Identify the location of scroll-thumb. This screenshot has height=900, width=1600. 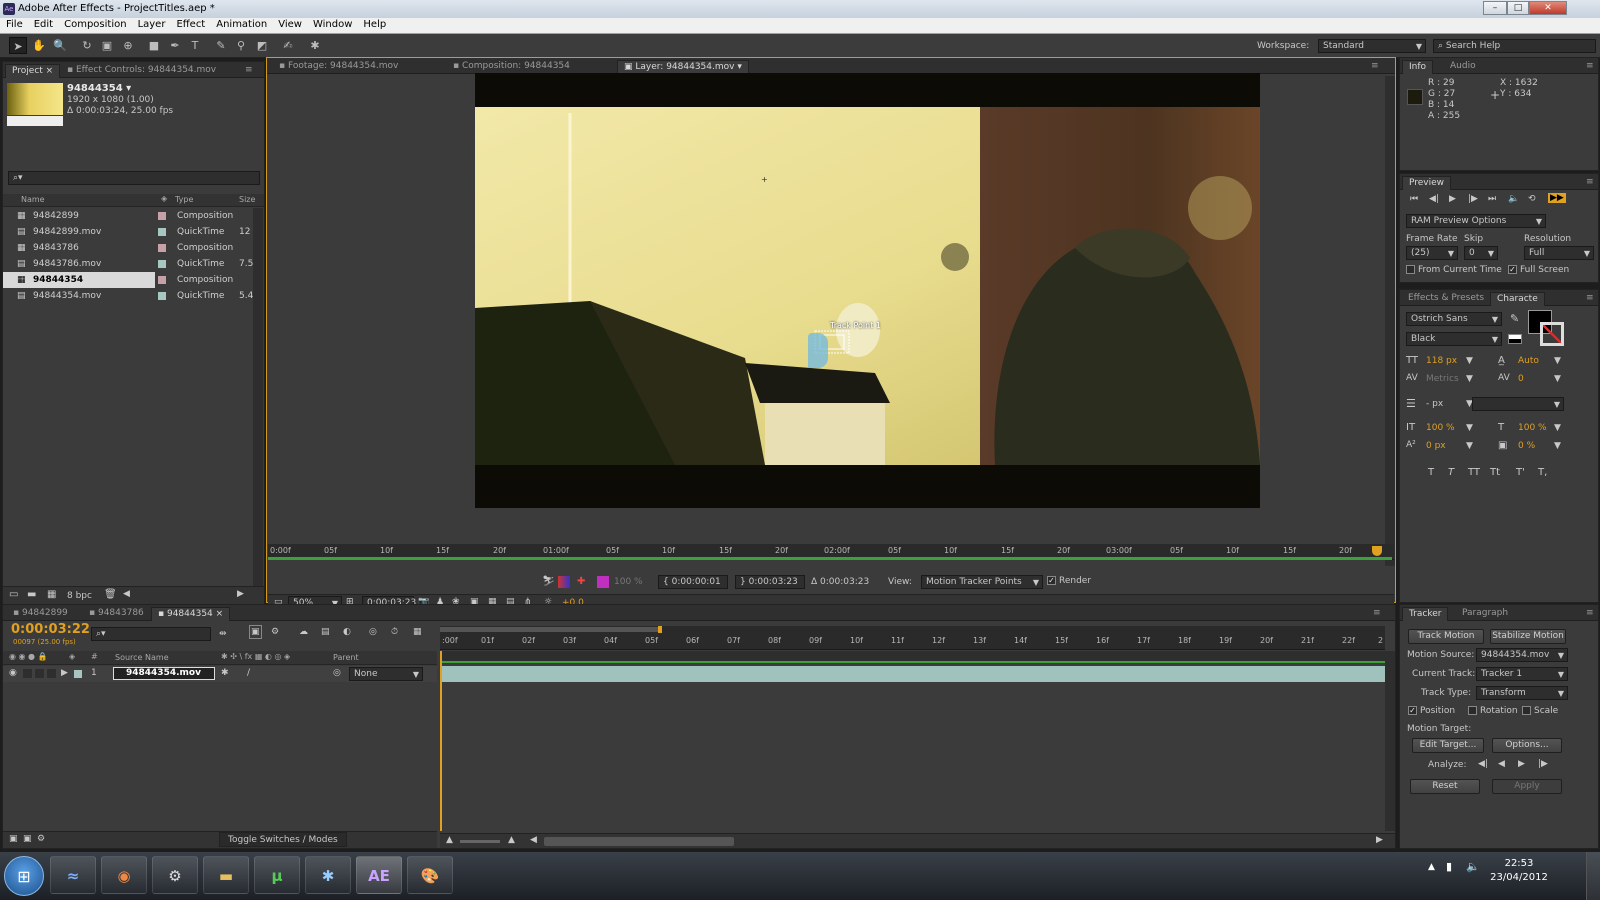
(639, 841).